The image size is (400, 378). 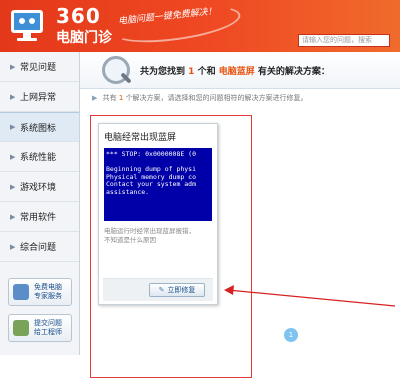 I want to click on result-count: 1, so click(x=191, y=72).